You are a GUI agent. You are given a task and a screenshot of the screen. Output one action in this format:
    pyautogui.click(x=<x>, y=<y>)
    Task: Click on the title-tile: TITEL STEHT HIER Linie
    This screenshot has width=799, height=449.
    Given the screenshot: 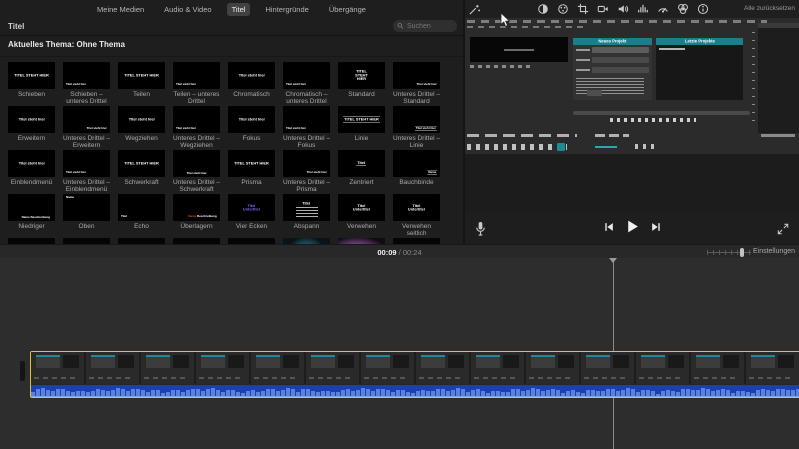 What is the action you would take?
    pyautogui.click(x=361, y=128)
    